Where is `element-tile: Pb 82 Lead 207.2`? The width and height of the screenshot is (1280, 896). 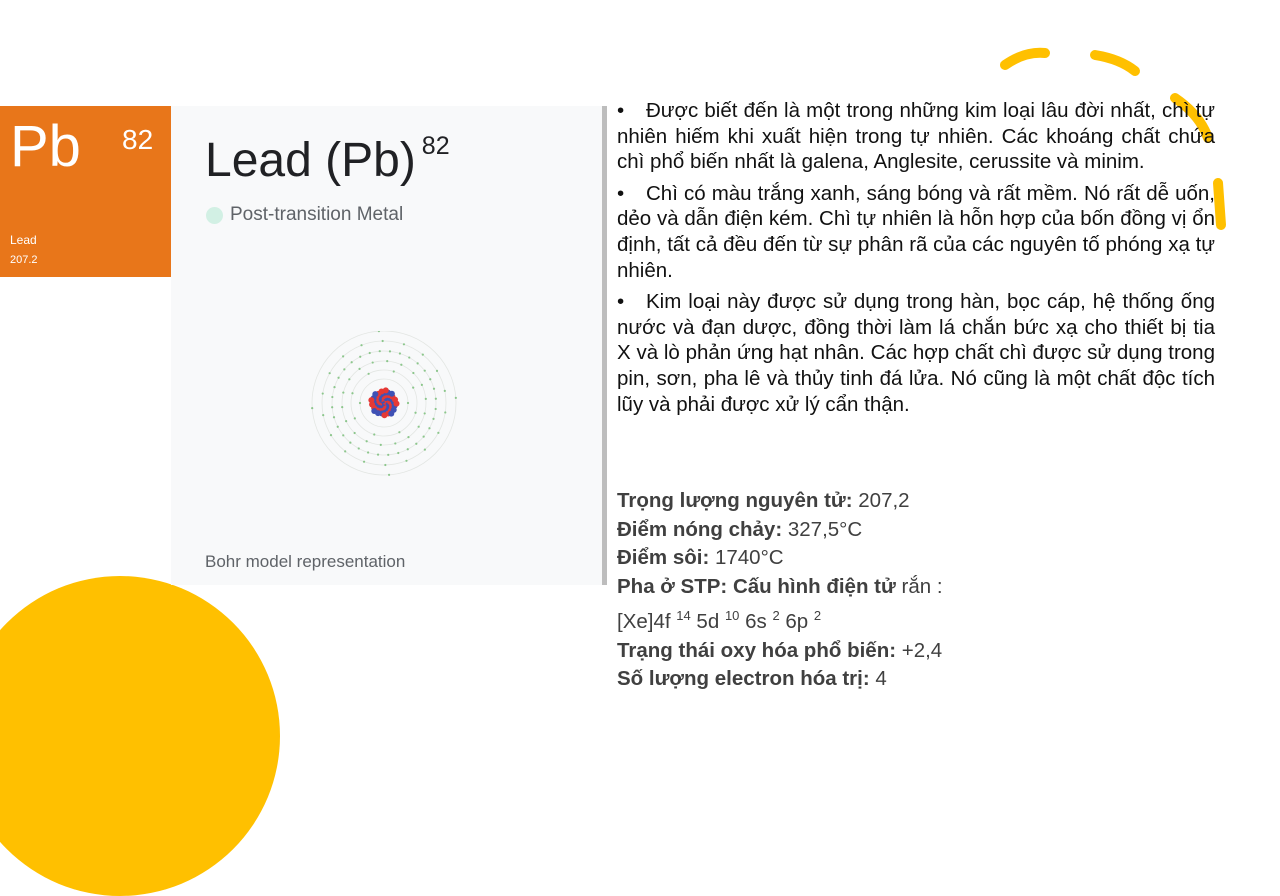 element-tile: Pb 82 Lead 207.2 is located at coordinates (85, 191).